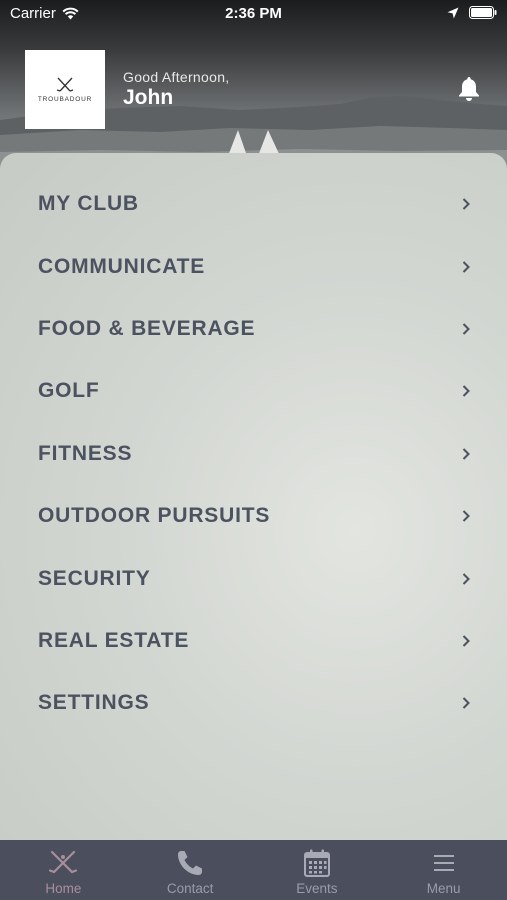 The height and width of the screenshot is (900, 507). What do you see at coordinates (190, 863) in the screenshot?
I see `phone-icon` at bounding box center [190, 863].